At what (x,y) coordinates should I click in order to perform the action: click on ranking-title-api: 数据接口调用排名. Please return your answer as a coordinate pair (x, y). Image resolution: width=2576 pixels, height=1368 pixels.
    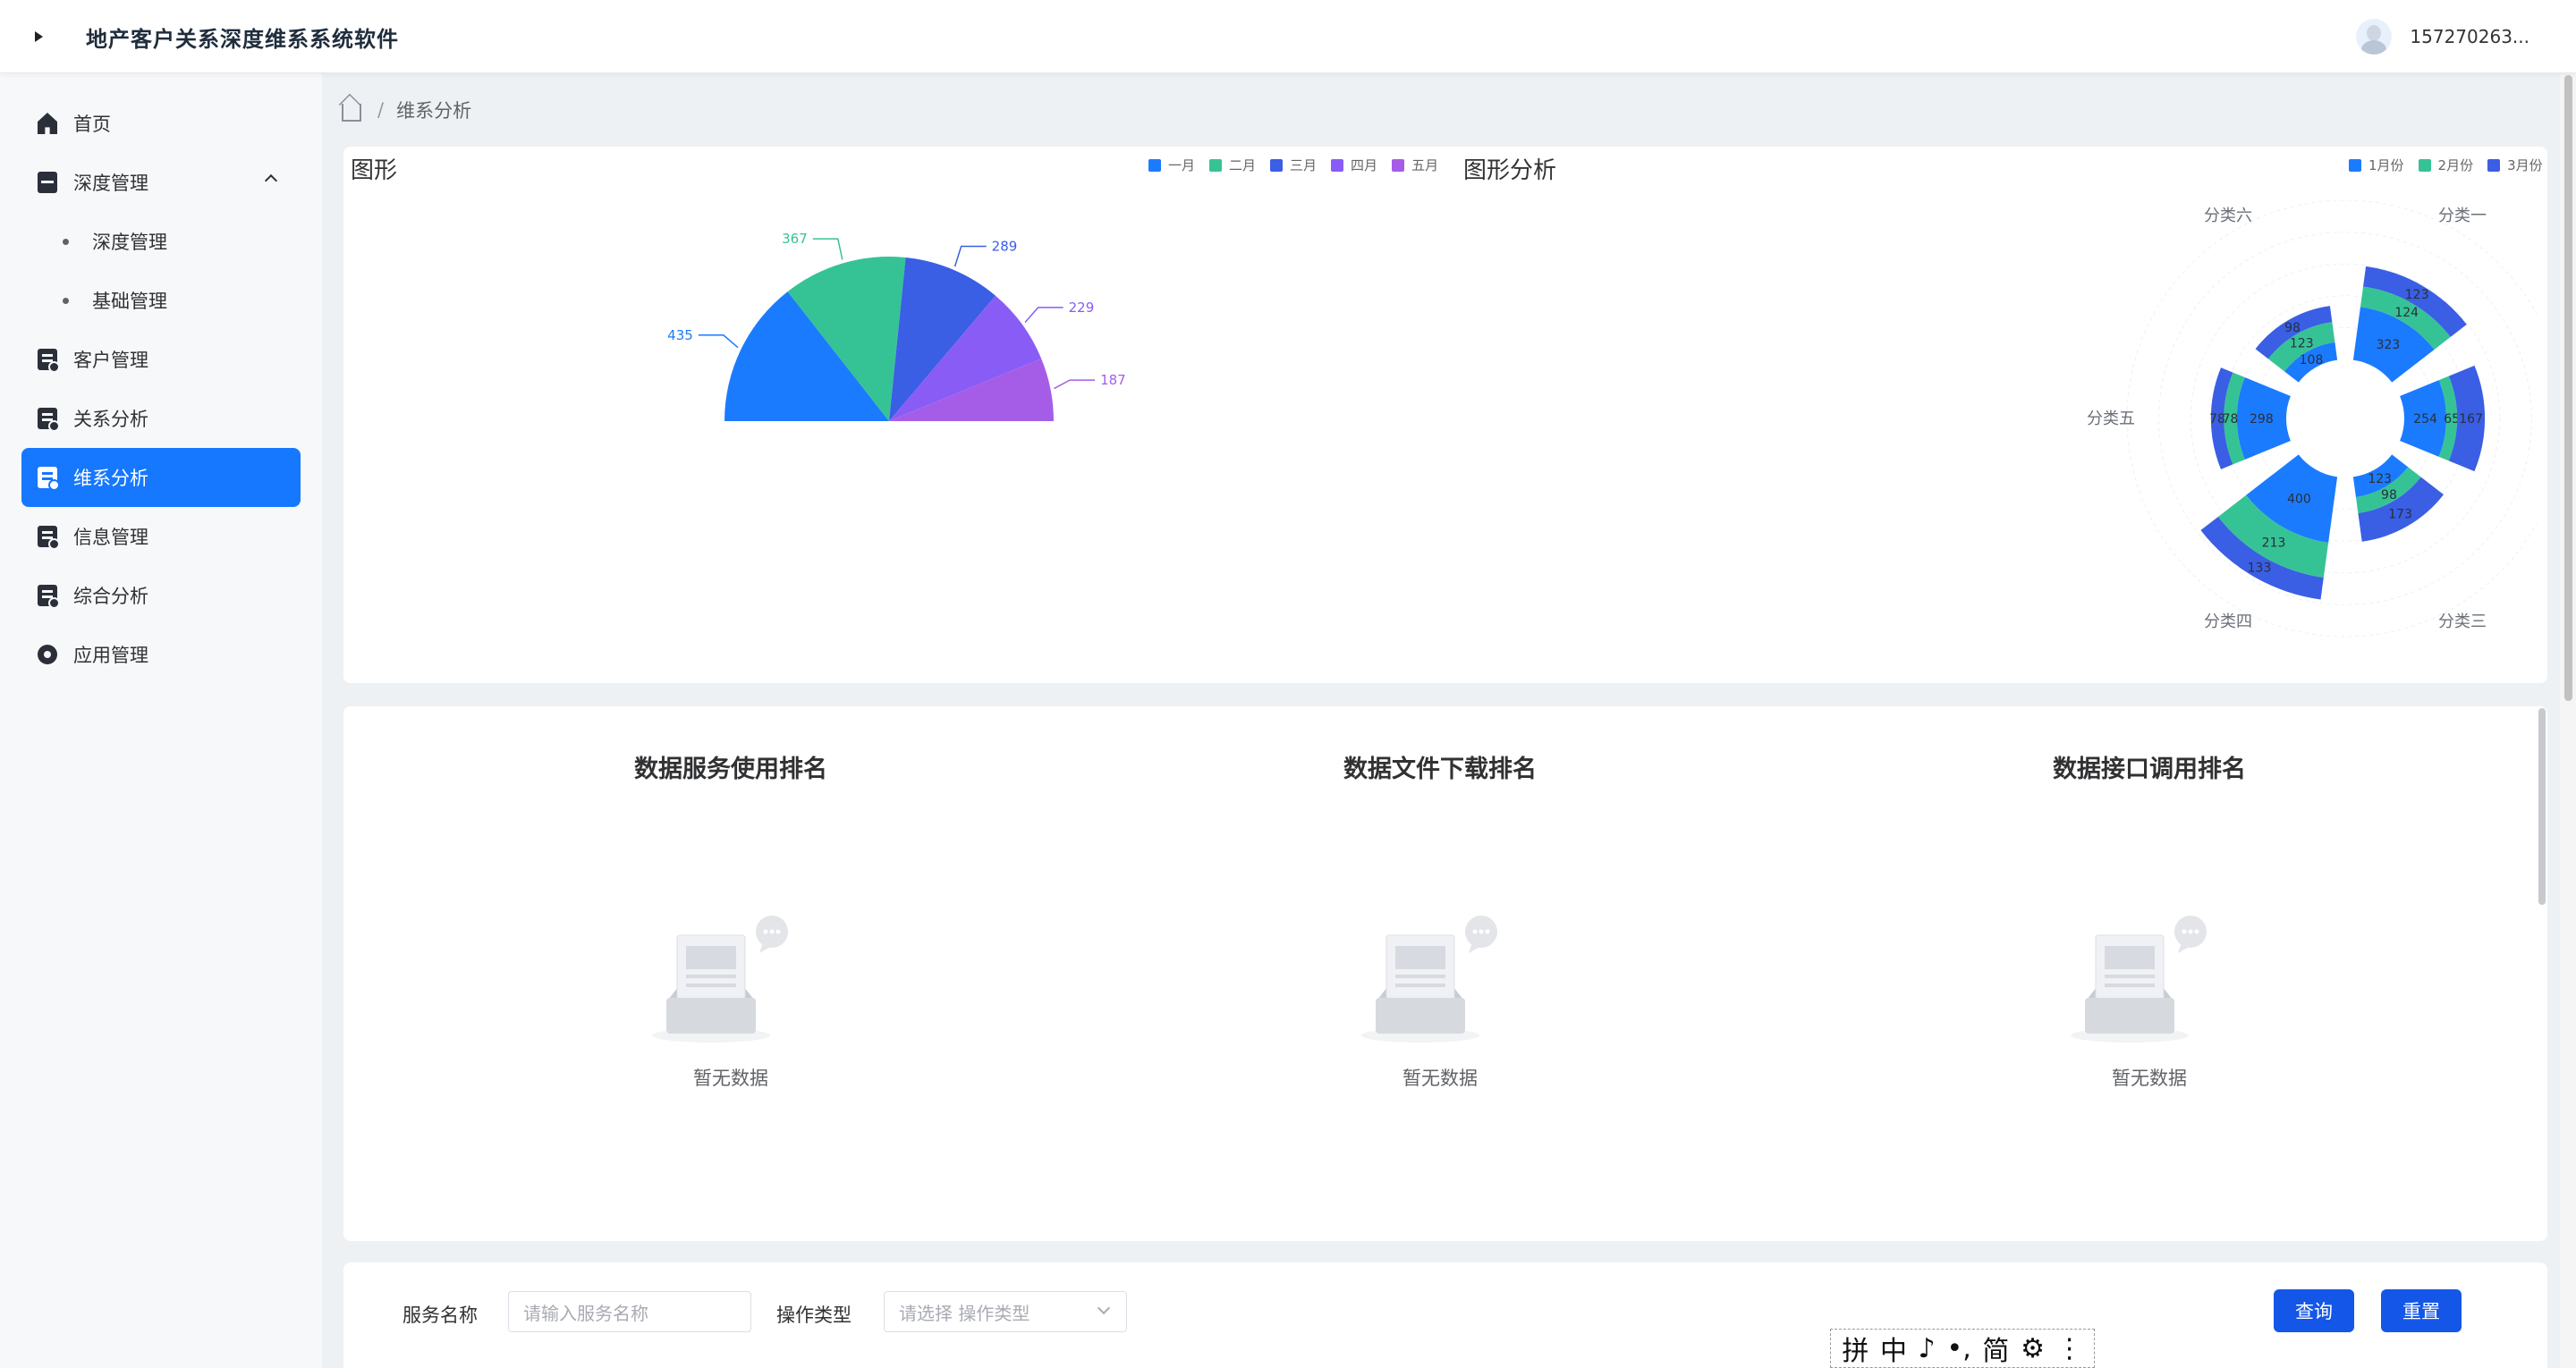
    Looking at the image, I should click on (2149, 769).